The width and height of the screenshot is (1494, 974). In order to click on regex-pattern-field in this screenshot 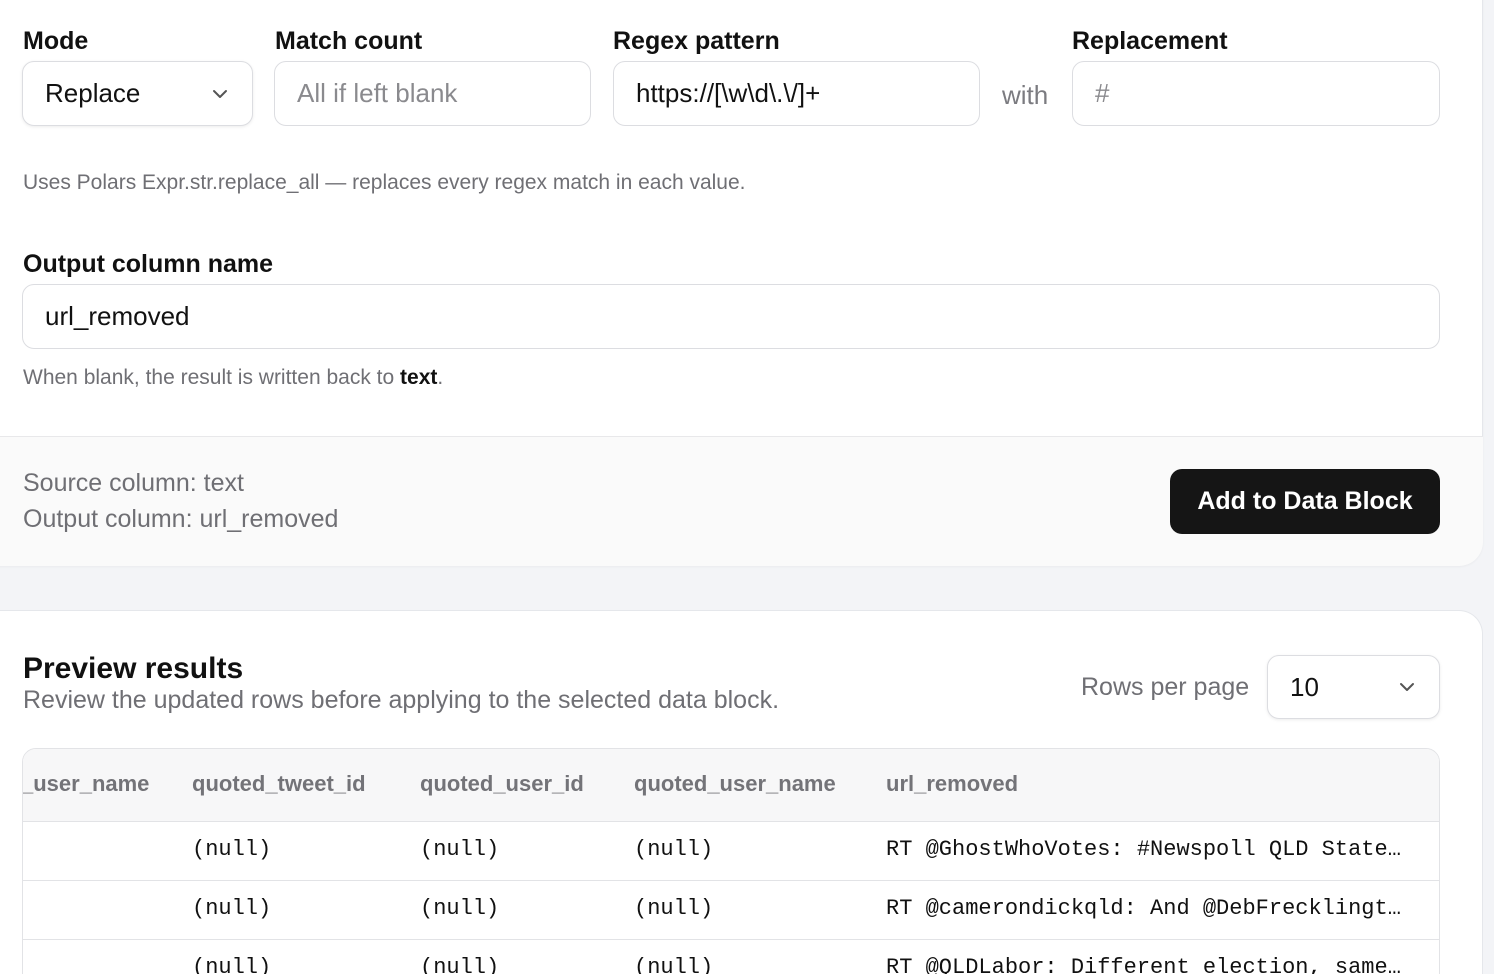, I will do `click(796, 93)`.